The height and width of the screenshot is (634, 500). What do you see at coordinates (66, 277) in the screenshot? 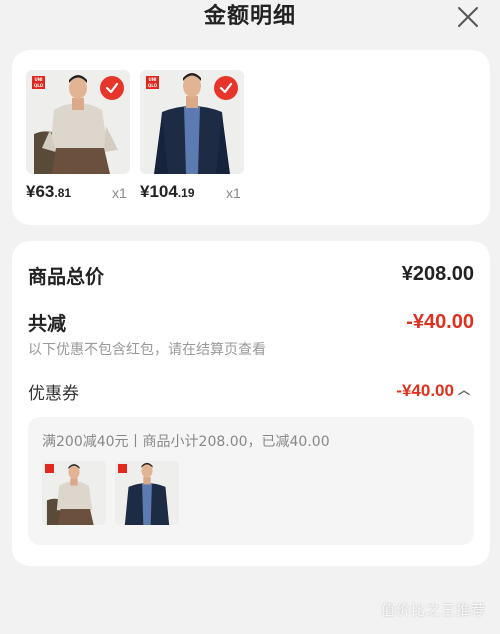
I see `total-label: 商品总价` at bounding box center [66, 277].